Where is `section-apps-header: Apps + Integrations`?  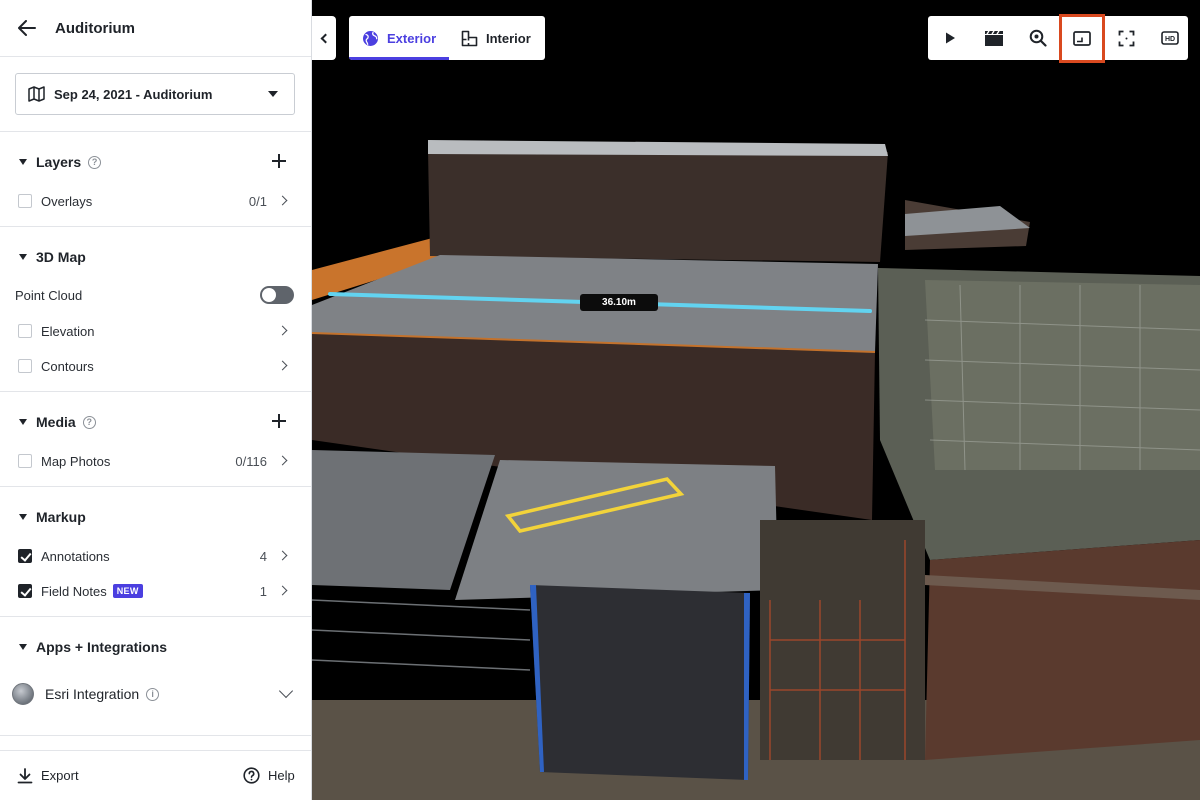 section-apps-header: Apps + Integrations is located at coordinates (155, 647).